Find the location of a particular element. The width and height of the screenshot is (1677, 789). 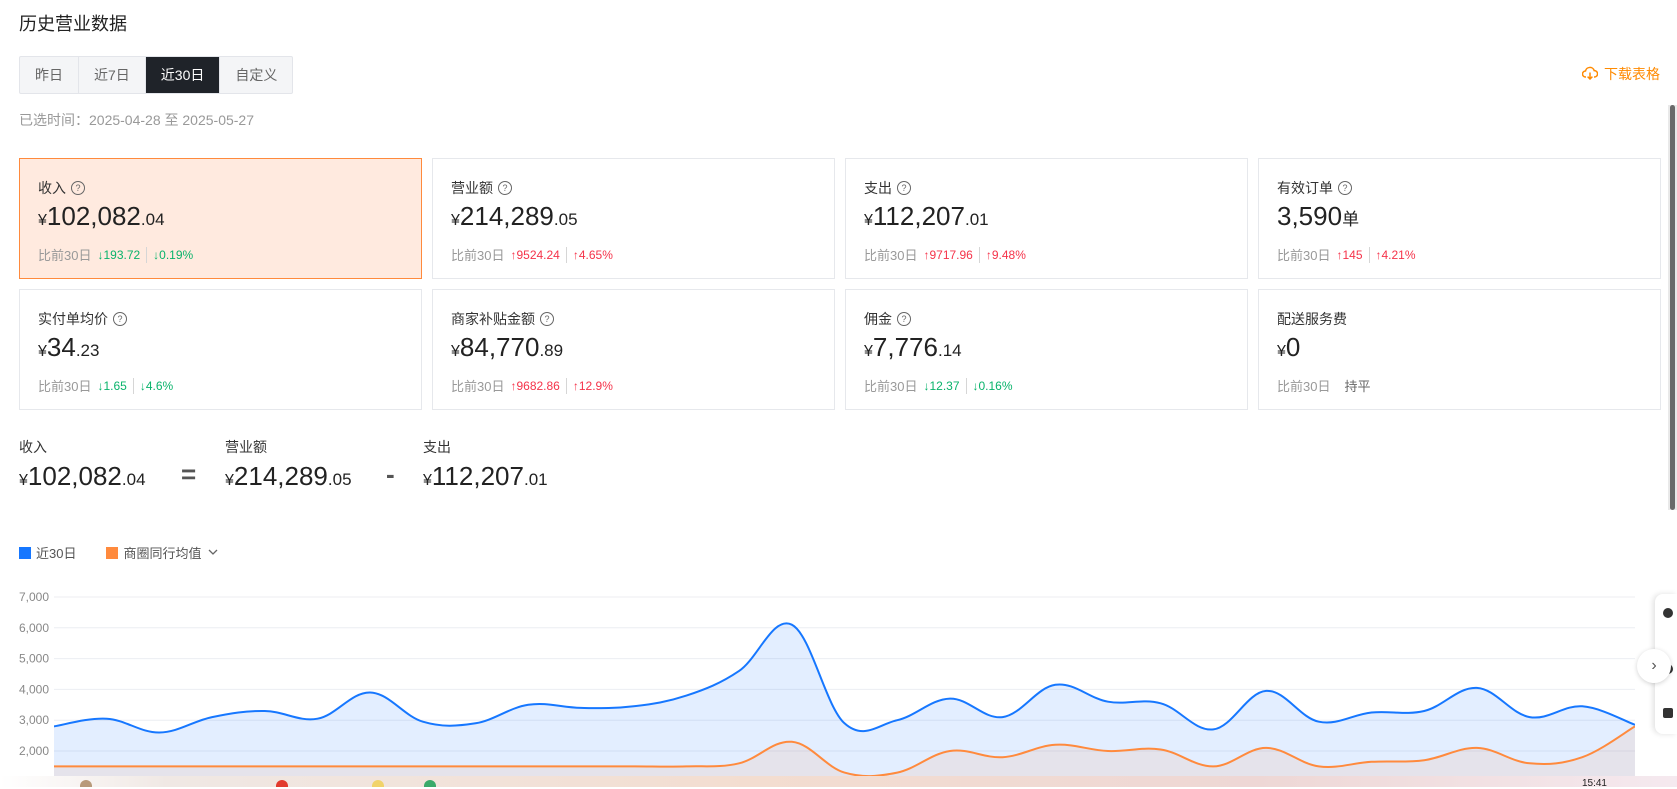

metric-card: 收入? ¥102,082.04 比前30日 ↓193.72 ↓0.19% is located at coordinates (220, 218).